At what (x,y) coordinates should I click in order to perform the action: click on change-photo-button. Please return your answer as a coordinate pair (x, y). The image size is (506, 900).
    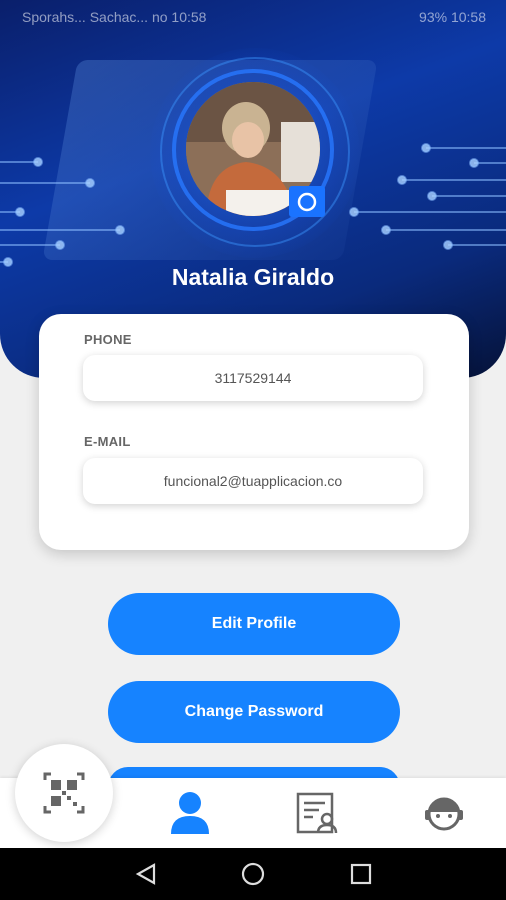
    Looking at the image, I should click on (307, 201).